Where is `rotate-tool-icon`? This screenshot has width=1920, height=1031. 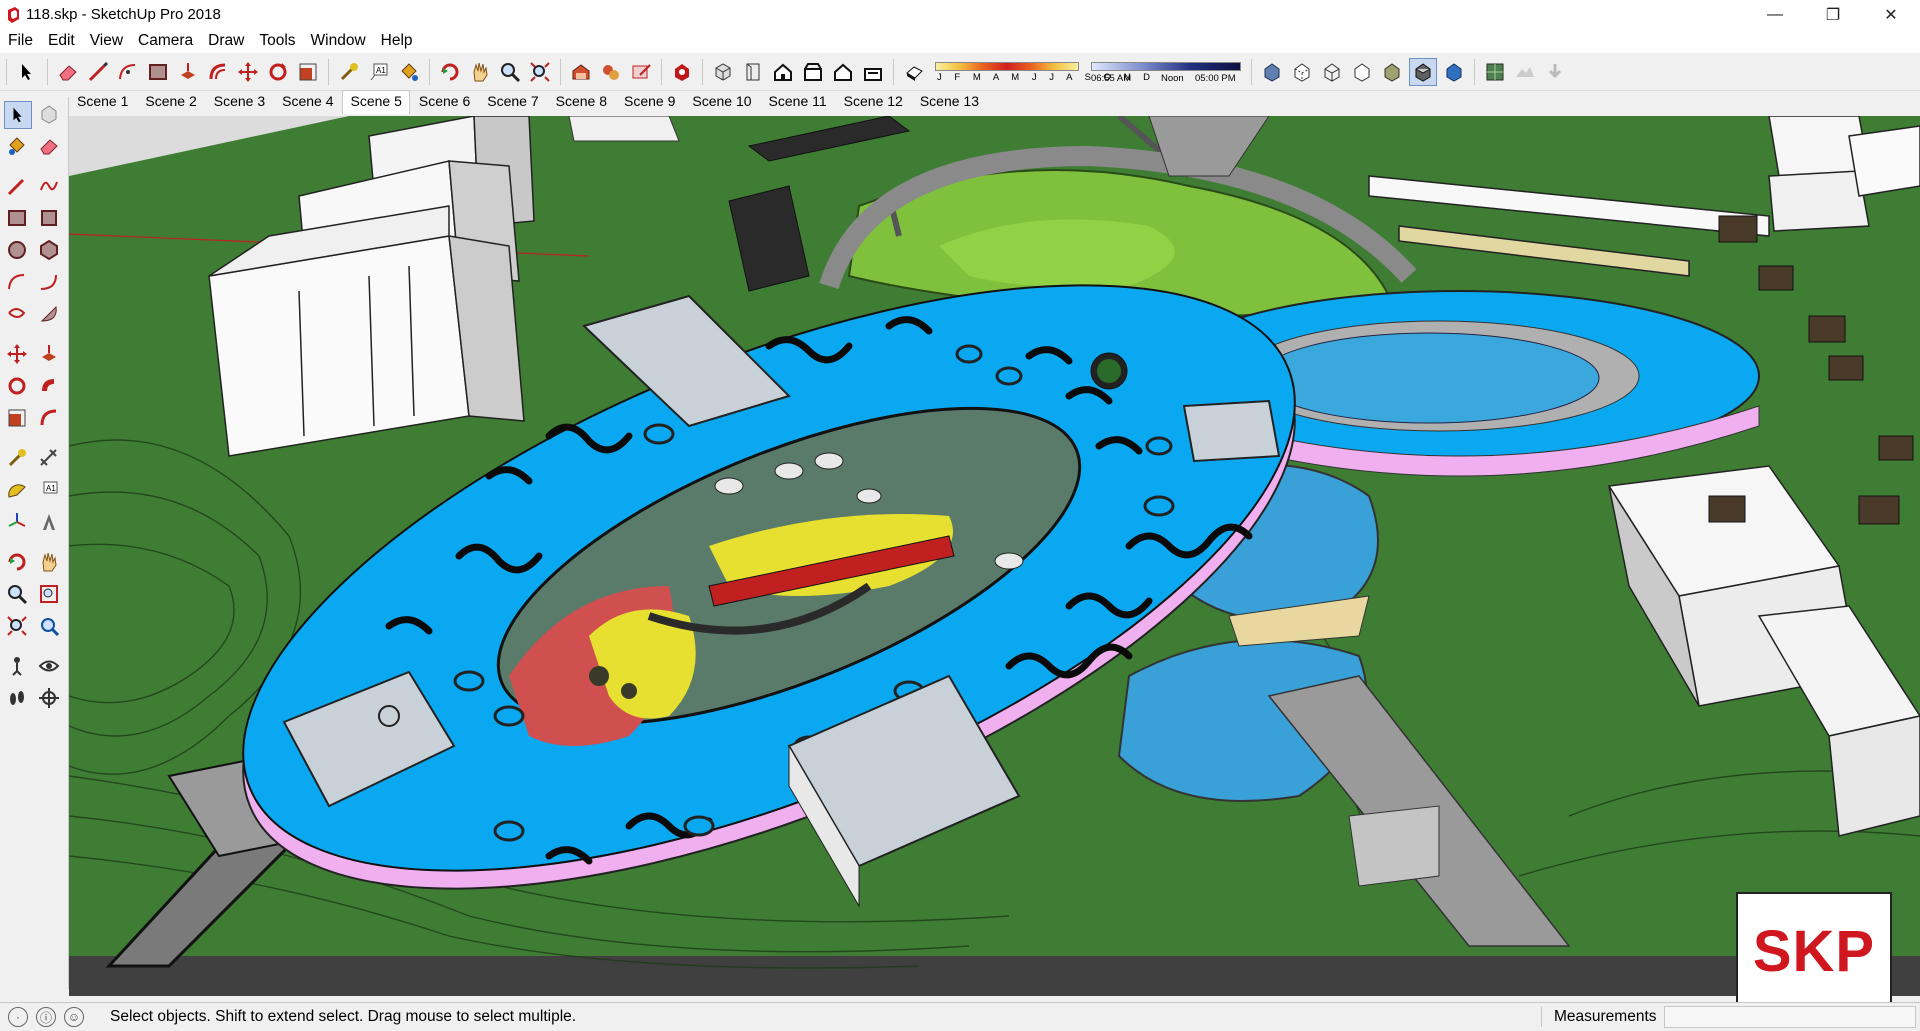
rotate-tool-icon is located at coordinates (278, 72).